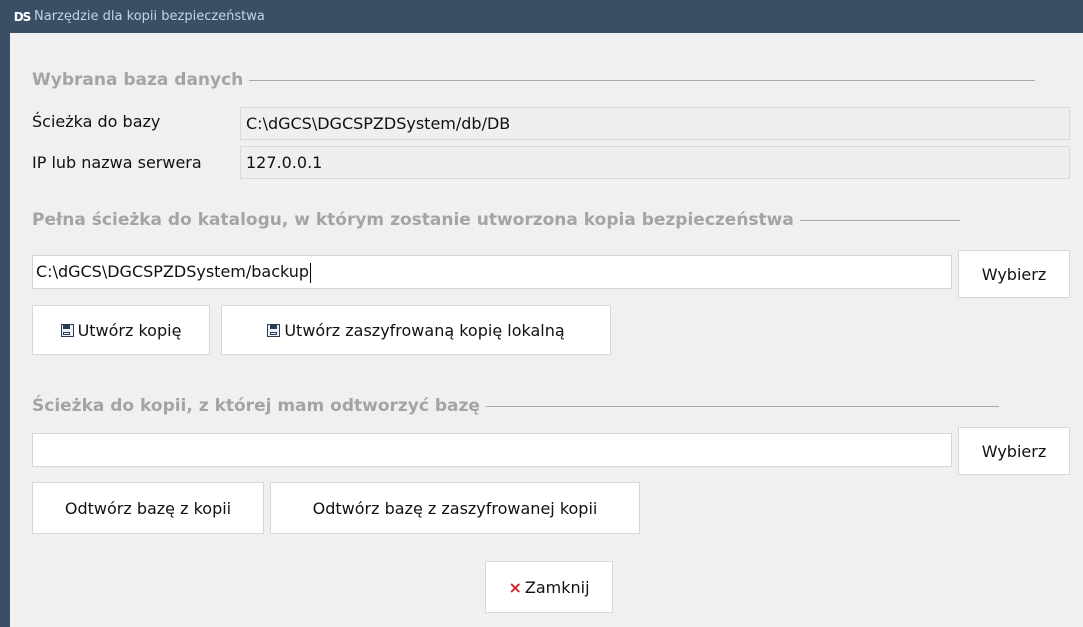 The width and height of the screenshot is (1083, 627). What do you see at coordinates (311, 272) in the screenshot?
I see `text-caret` at bounding box center [311, 272].